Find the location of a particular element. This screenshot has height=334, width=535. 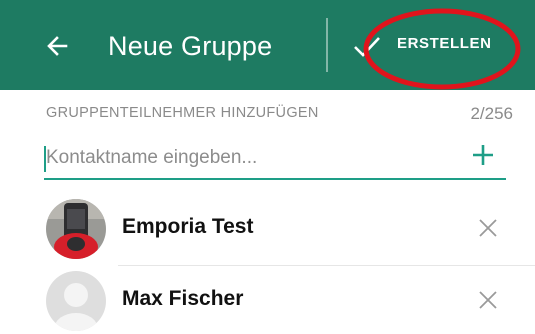

list-divider is located at coordinates (326, 265).